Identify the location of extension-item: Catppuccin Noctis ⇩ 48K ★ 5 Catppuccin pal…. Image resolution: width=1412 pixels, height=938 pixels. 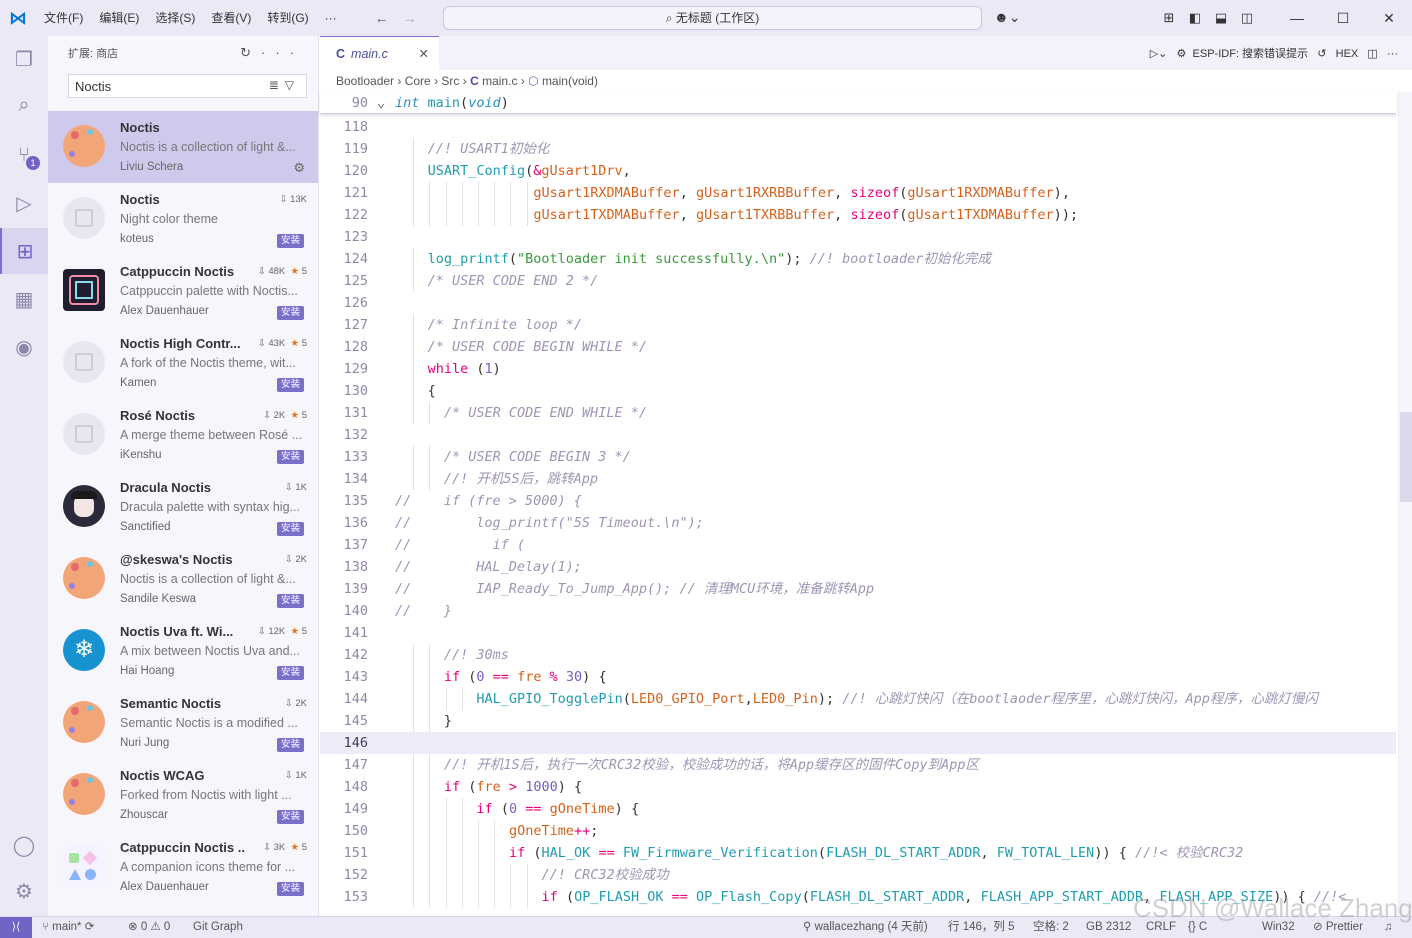
(183, 291).